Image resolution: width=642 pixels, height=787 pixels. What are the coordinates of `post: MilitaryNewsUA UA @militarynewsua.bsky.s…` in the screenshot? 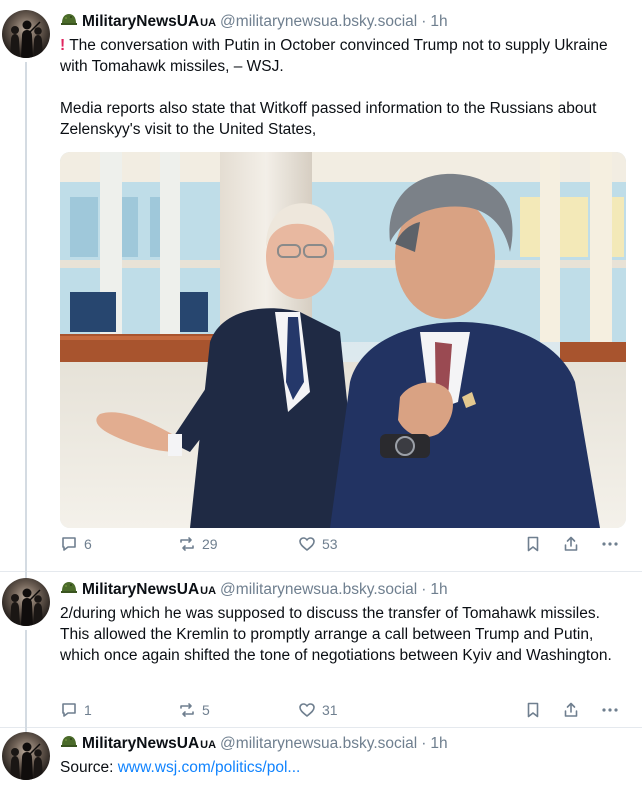 It's located at (321, 757).